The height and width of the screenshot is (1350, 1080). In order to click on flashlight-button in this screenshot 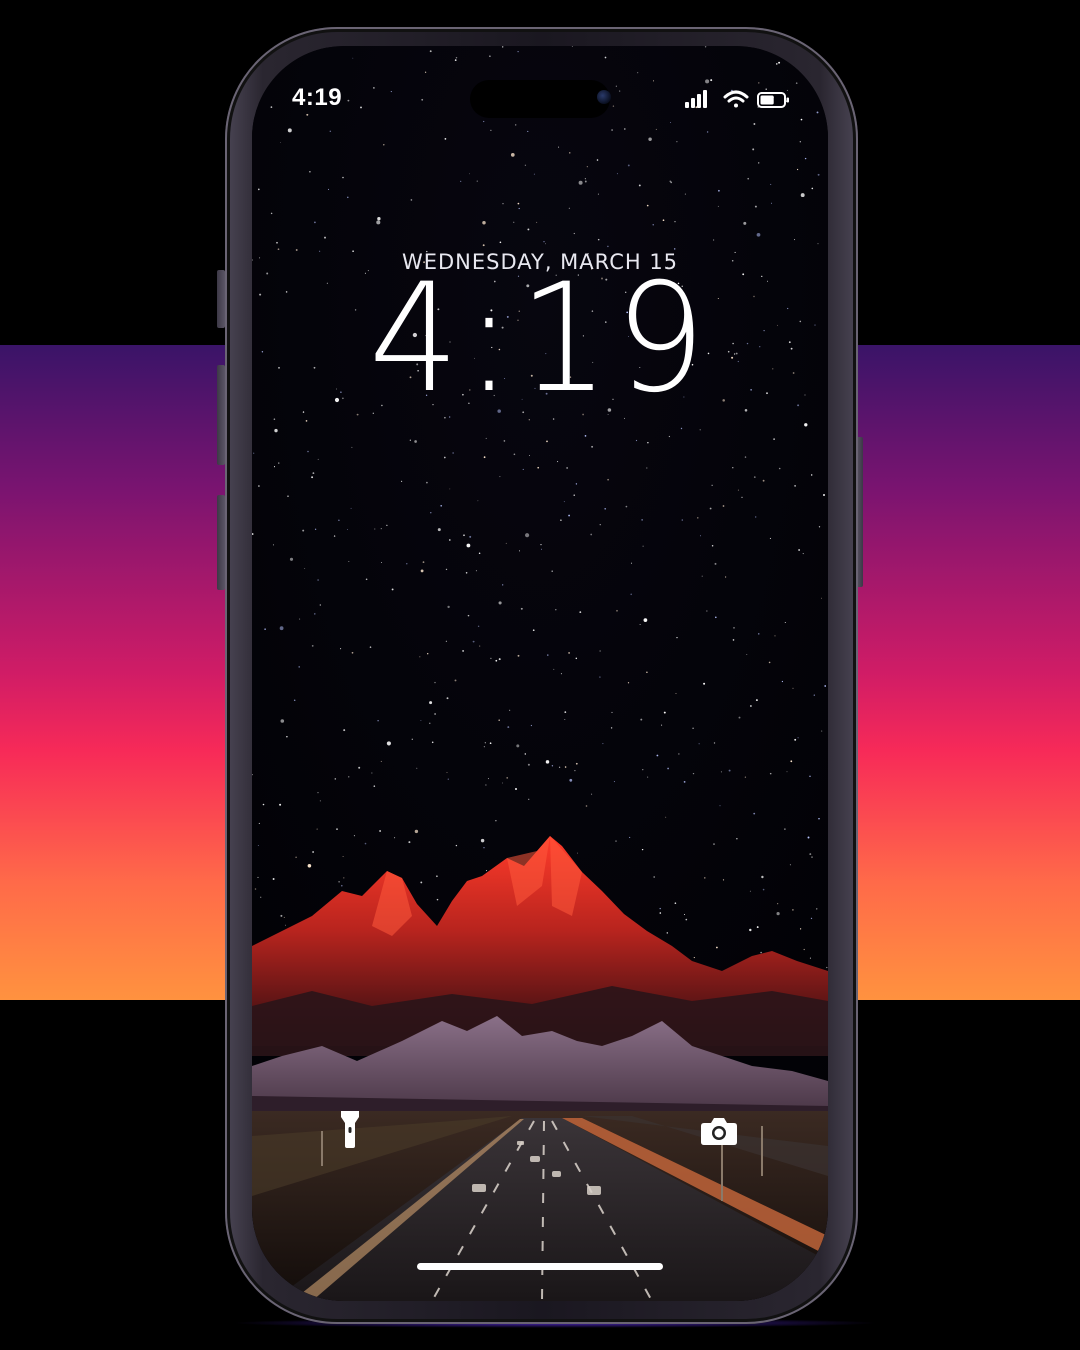, I will do `click(350, 1129)`.